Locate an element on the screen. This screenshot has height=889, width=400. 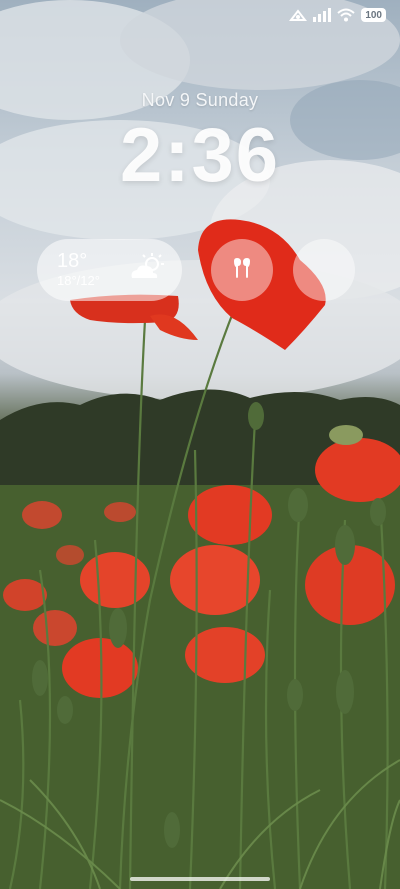
weather-temp-range: 18°/12° is located at coordinates (78, 280).